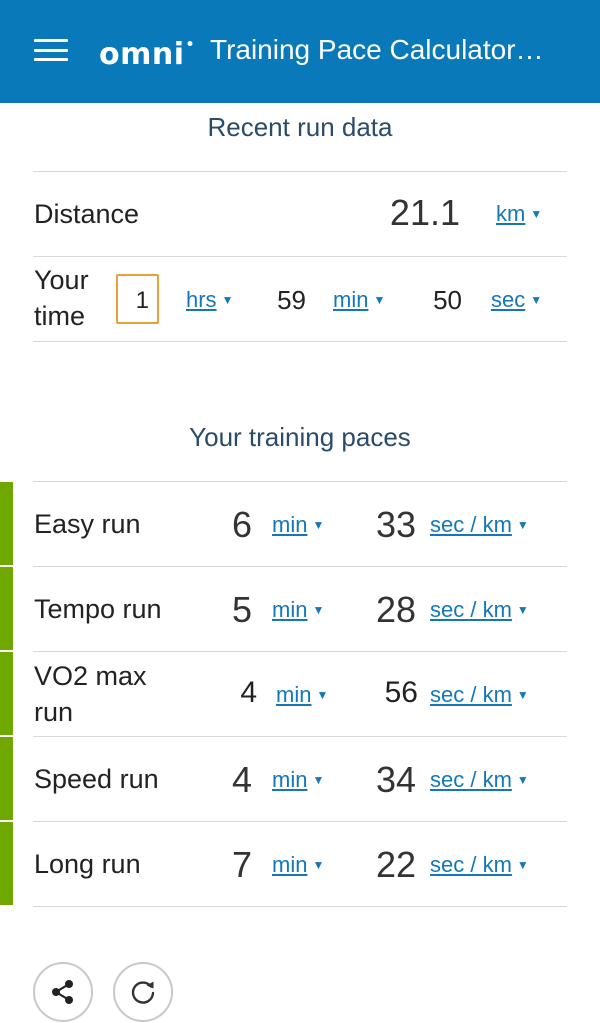 Image resolution: width=600 pixels, height=1023 pixels. What do you see at coordinates (479, 610) in the screenshot?
I see `tempo-run-sec-unit-select: sec / km ▼` at bounding box center [479, 610].